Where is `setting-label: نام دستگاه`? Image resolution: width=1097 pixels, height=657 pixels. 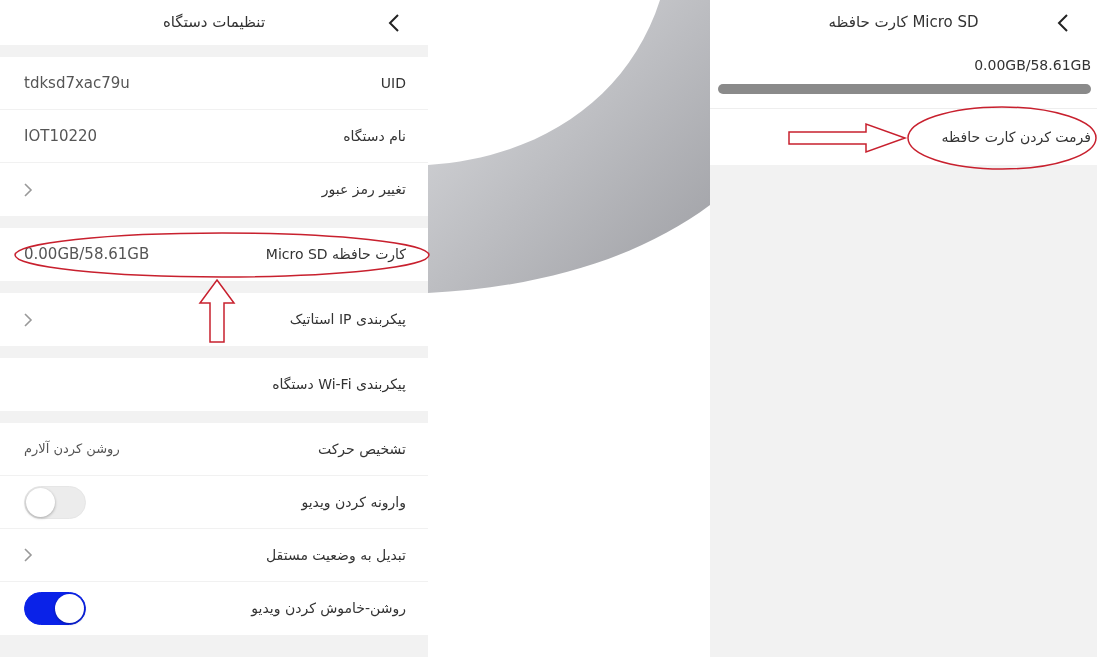
setting-label: نام دستگاه is located at coordinates (374, 136).